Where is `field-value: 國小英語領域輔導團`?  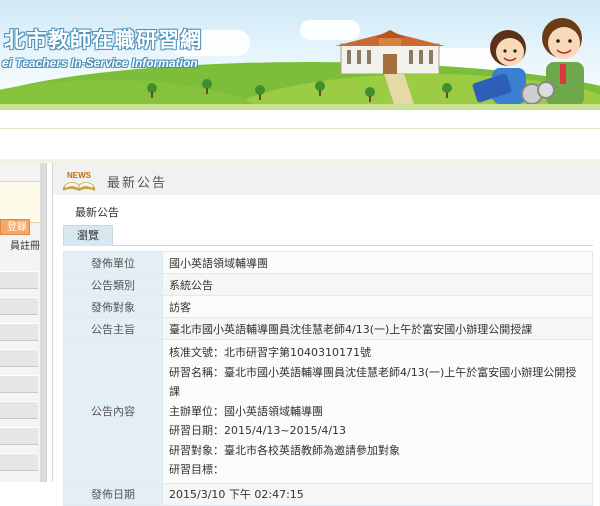 field-value: 國小英語領域輔導團 is located at coordinates (377, 262).